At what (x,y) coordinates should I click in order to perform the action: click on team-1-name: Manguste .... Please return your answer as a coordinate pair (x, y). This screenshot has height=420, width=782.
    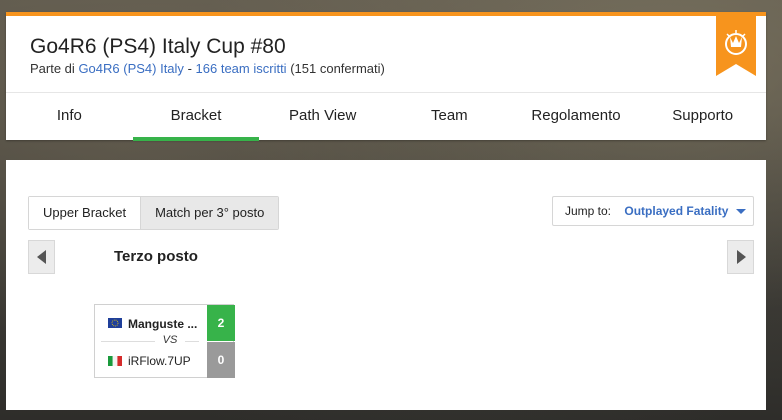
    Looking at the image, I should click on (163, 324).